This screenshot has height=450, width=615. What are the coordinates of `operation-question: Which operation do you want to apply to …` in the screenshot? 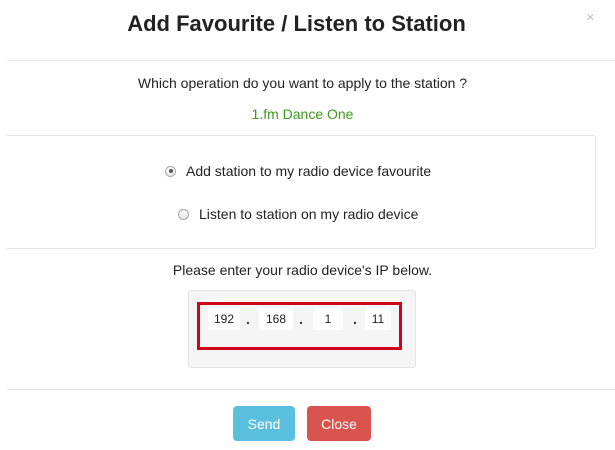 It's located at (302, 83).